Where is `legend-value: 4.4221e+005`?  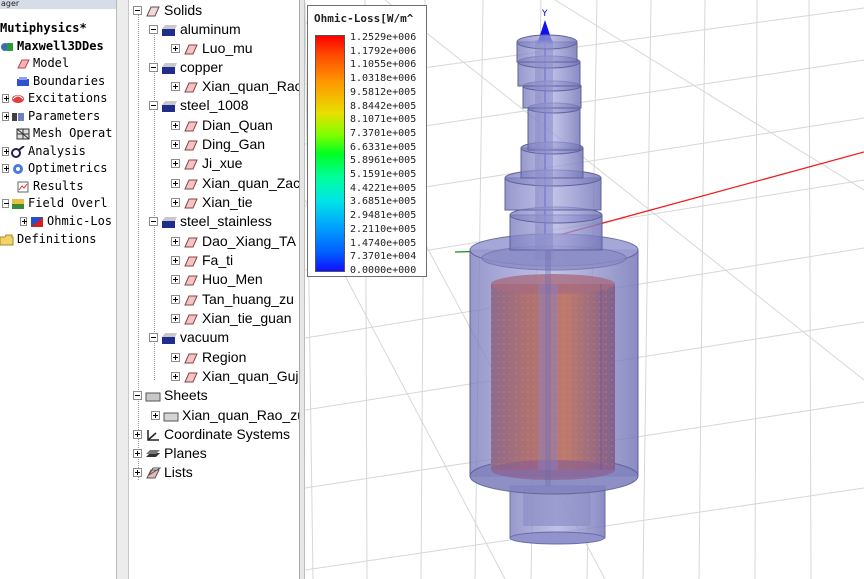
legend-value: 4.4221e+005 is located at coordinates (383, 188).